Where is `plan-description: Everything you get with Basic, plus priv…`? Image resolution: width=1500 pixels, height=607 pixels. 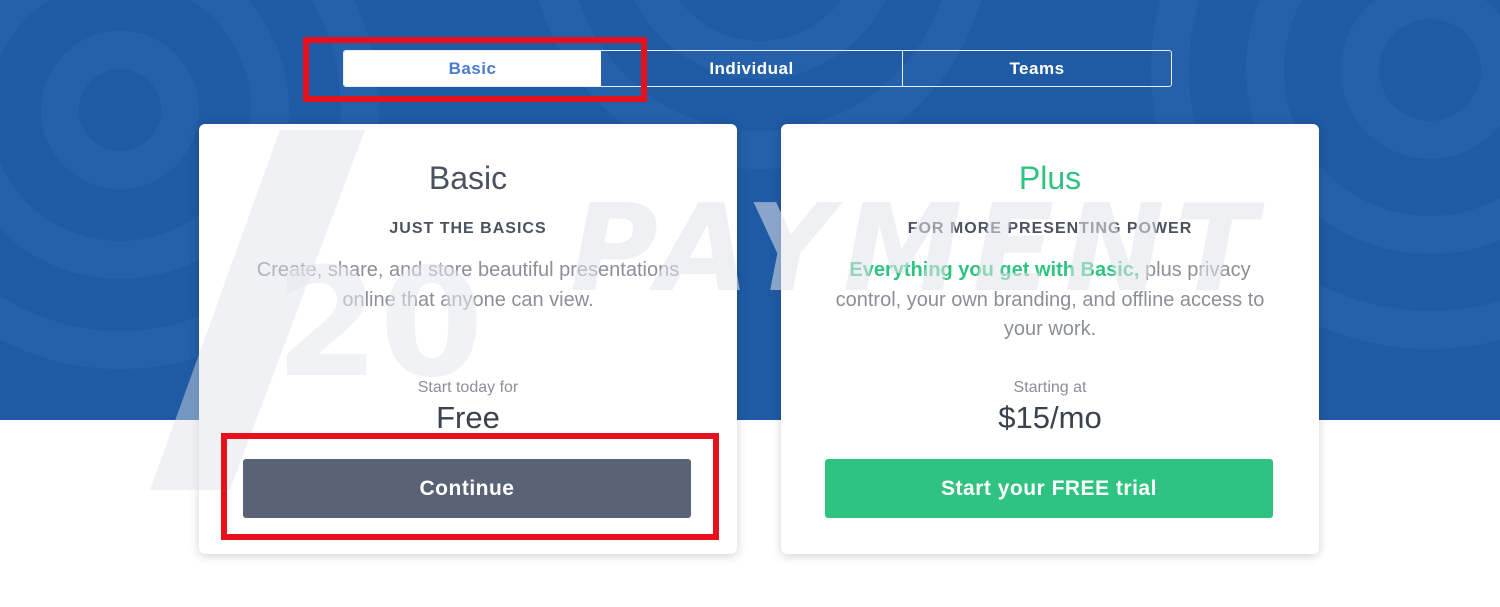
plan-description: Everything you get with Basic, plus priv… is located at coordinates (1050, 300).